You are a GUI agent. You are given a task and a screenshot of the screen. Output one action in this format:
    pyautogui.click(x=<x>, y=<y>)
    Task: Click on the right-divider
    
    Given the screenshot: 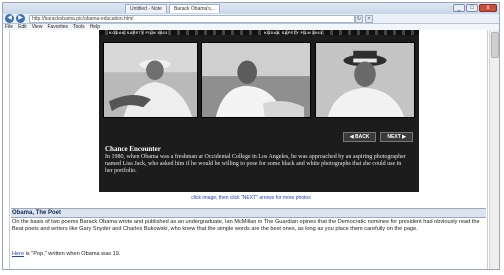 What is the action you would take?
    pyautogui.click(x=487, y=149)
    